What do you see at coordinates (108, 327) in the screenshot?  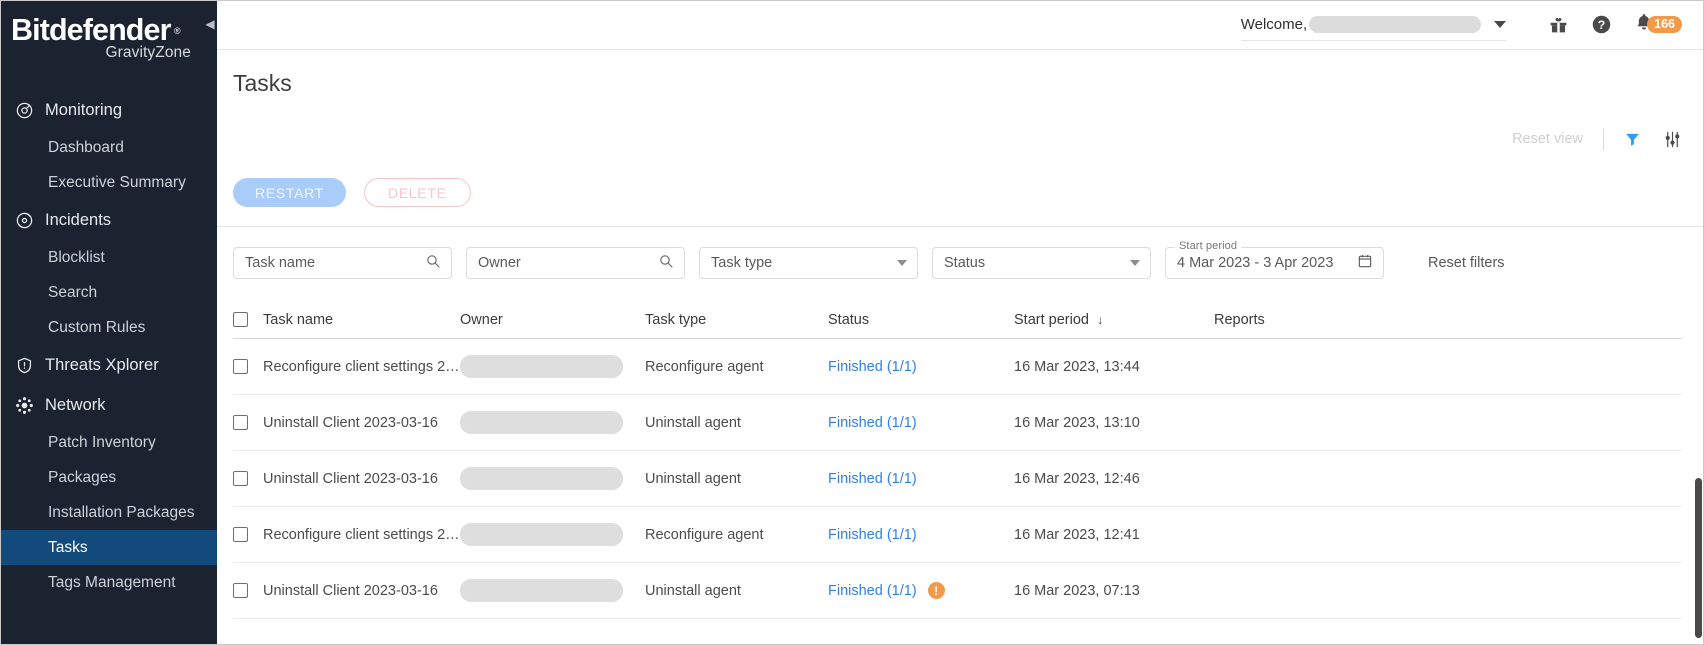 I see `sidebar-item-custom-rules: Custom Rules` at bounding box center [108, 327].